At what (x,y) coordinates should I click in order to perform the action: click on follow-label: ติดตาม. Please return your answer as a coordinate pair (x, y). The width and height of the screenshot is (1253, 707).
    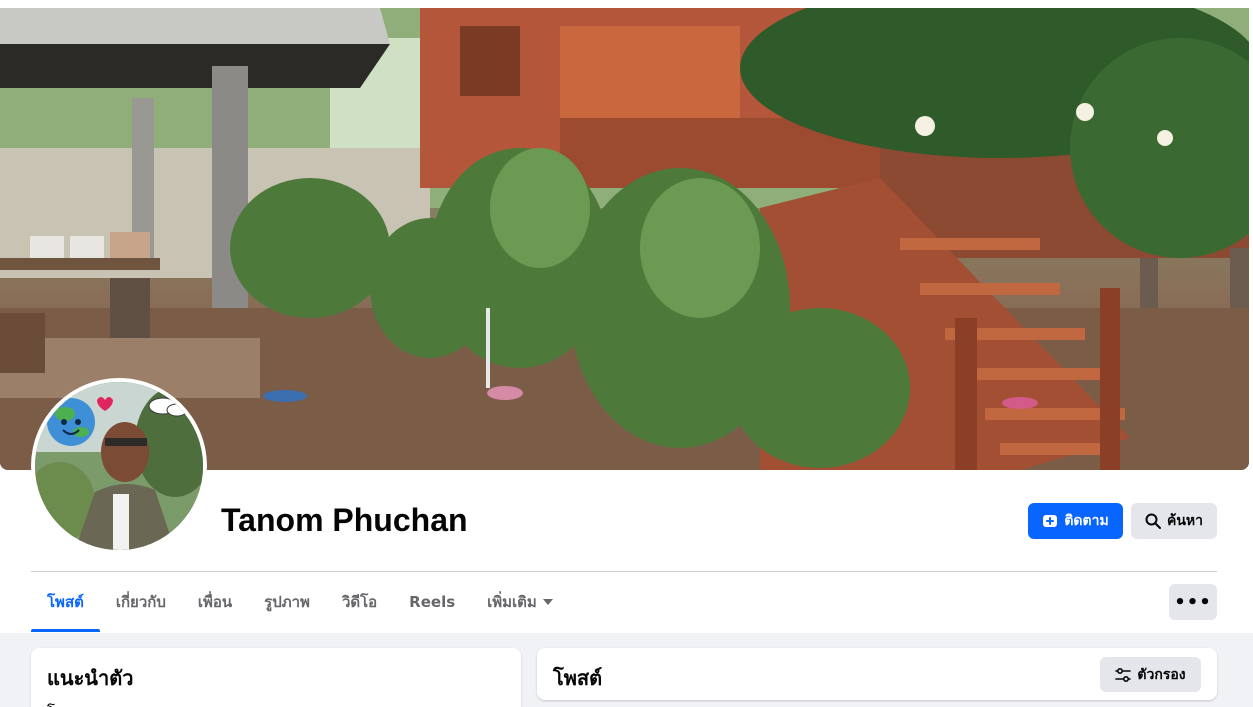
    Looking at the image, I should click on (1086, 521).